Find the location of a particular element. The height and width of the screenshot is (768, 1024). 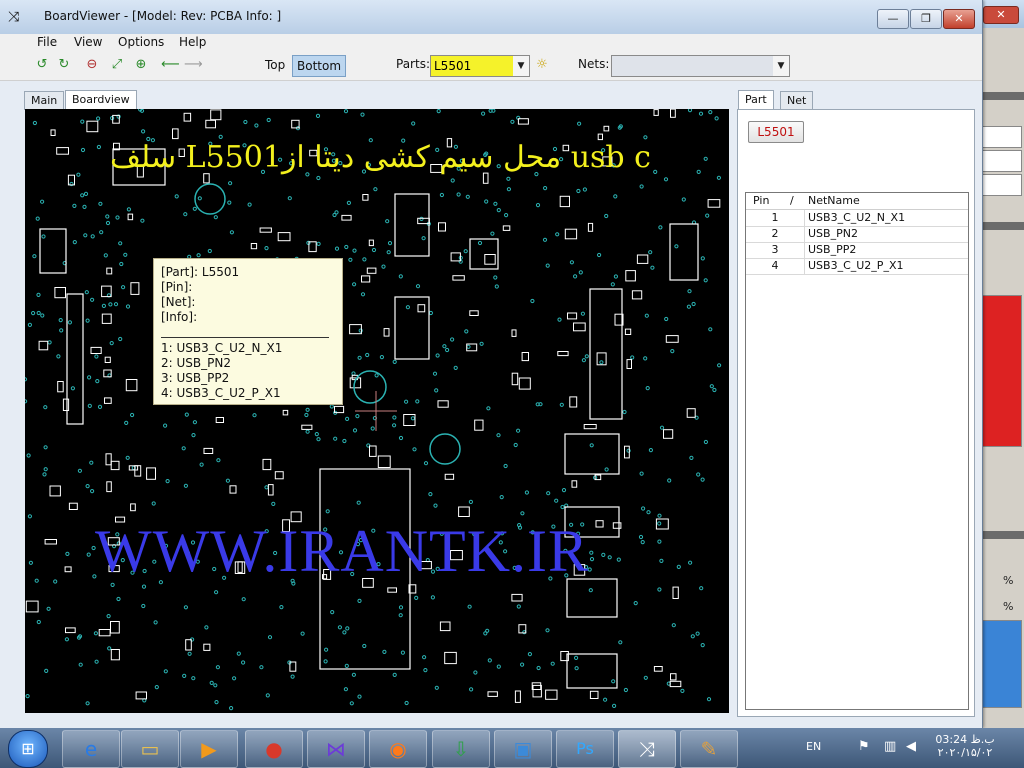

menu-view: View is located at coordinates (88, 42).